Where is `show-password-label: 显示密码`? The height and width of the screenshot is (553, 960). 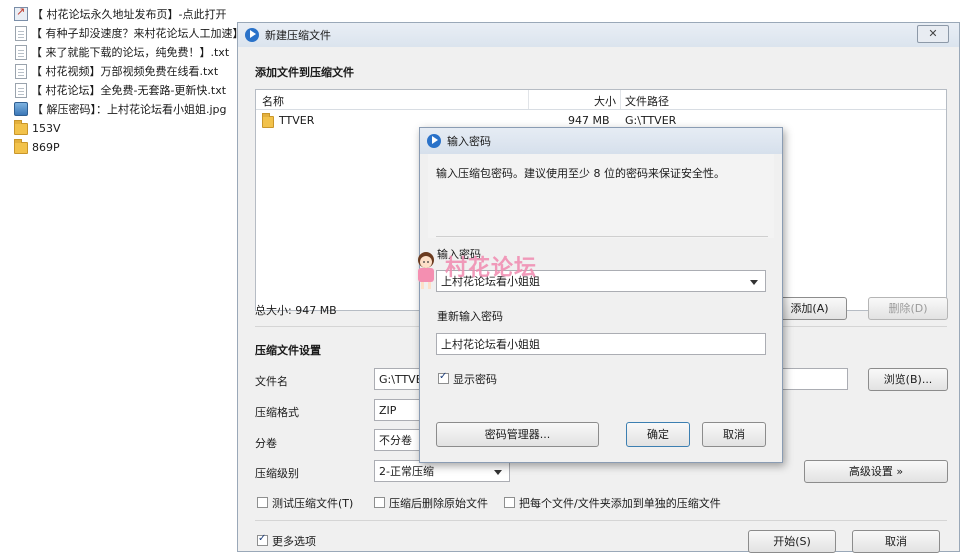 show-password-label: 显示密码 is located at coordinates (475, 379).